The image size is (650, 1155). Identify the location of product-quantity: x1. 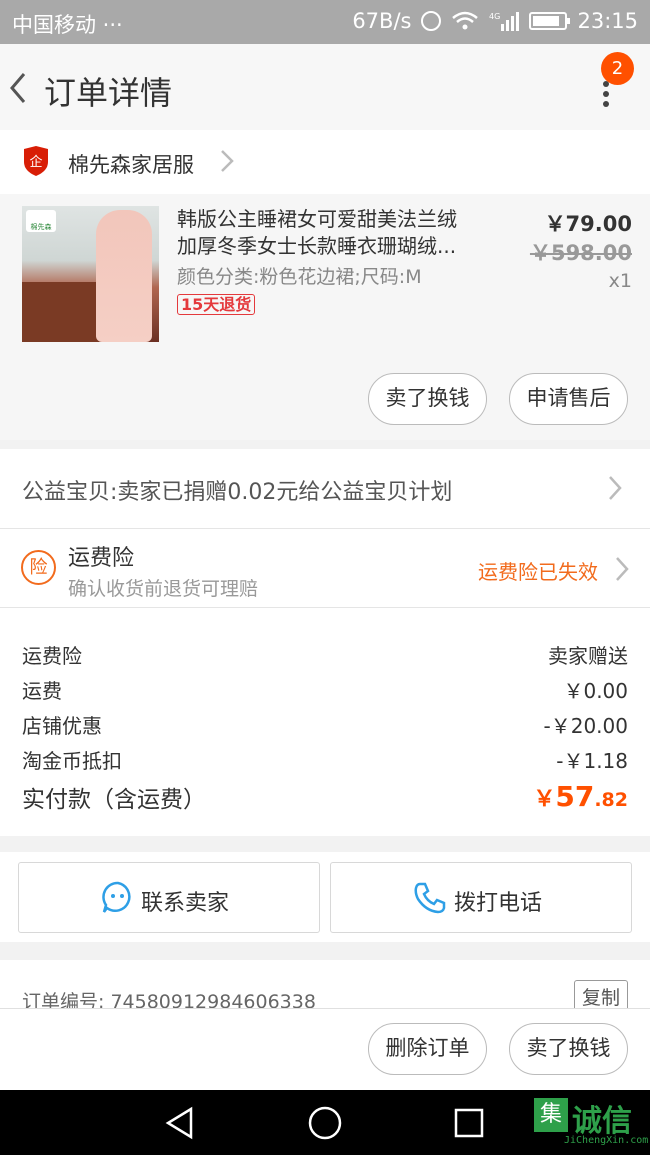
(620, 281).